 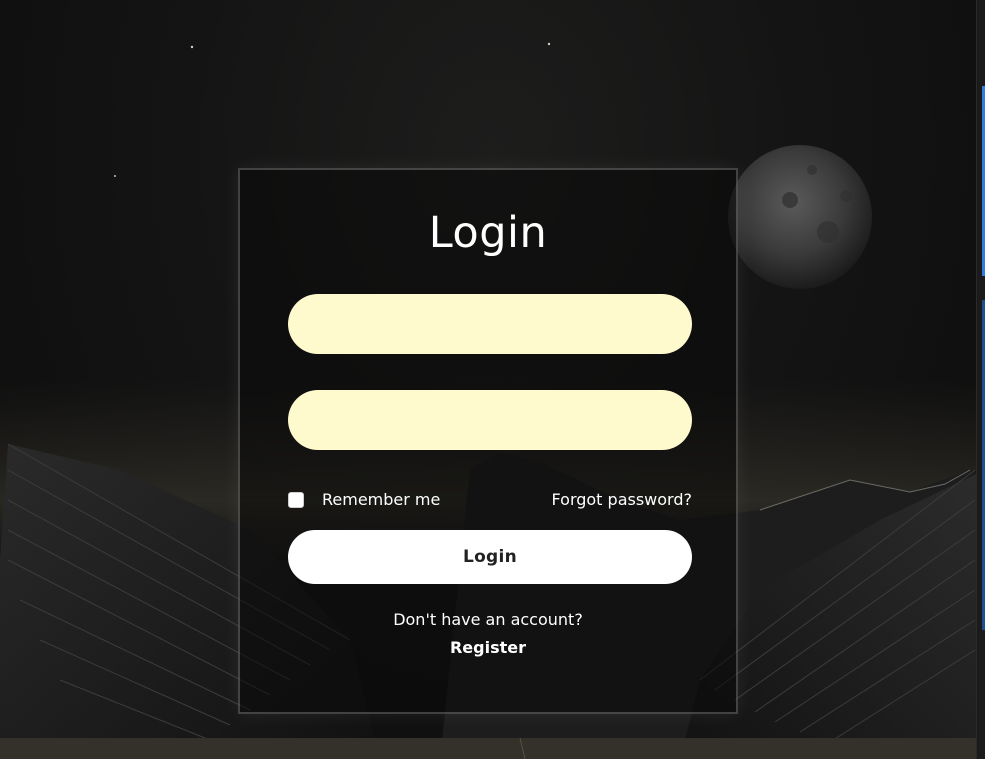 What do you see at coordinates (490, 500) in the screenshot?
I see `login-options-row: Remember me Forgot password?` at bounding box center [490, 500].